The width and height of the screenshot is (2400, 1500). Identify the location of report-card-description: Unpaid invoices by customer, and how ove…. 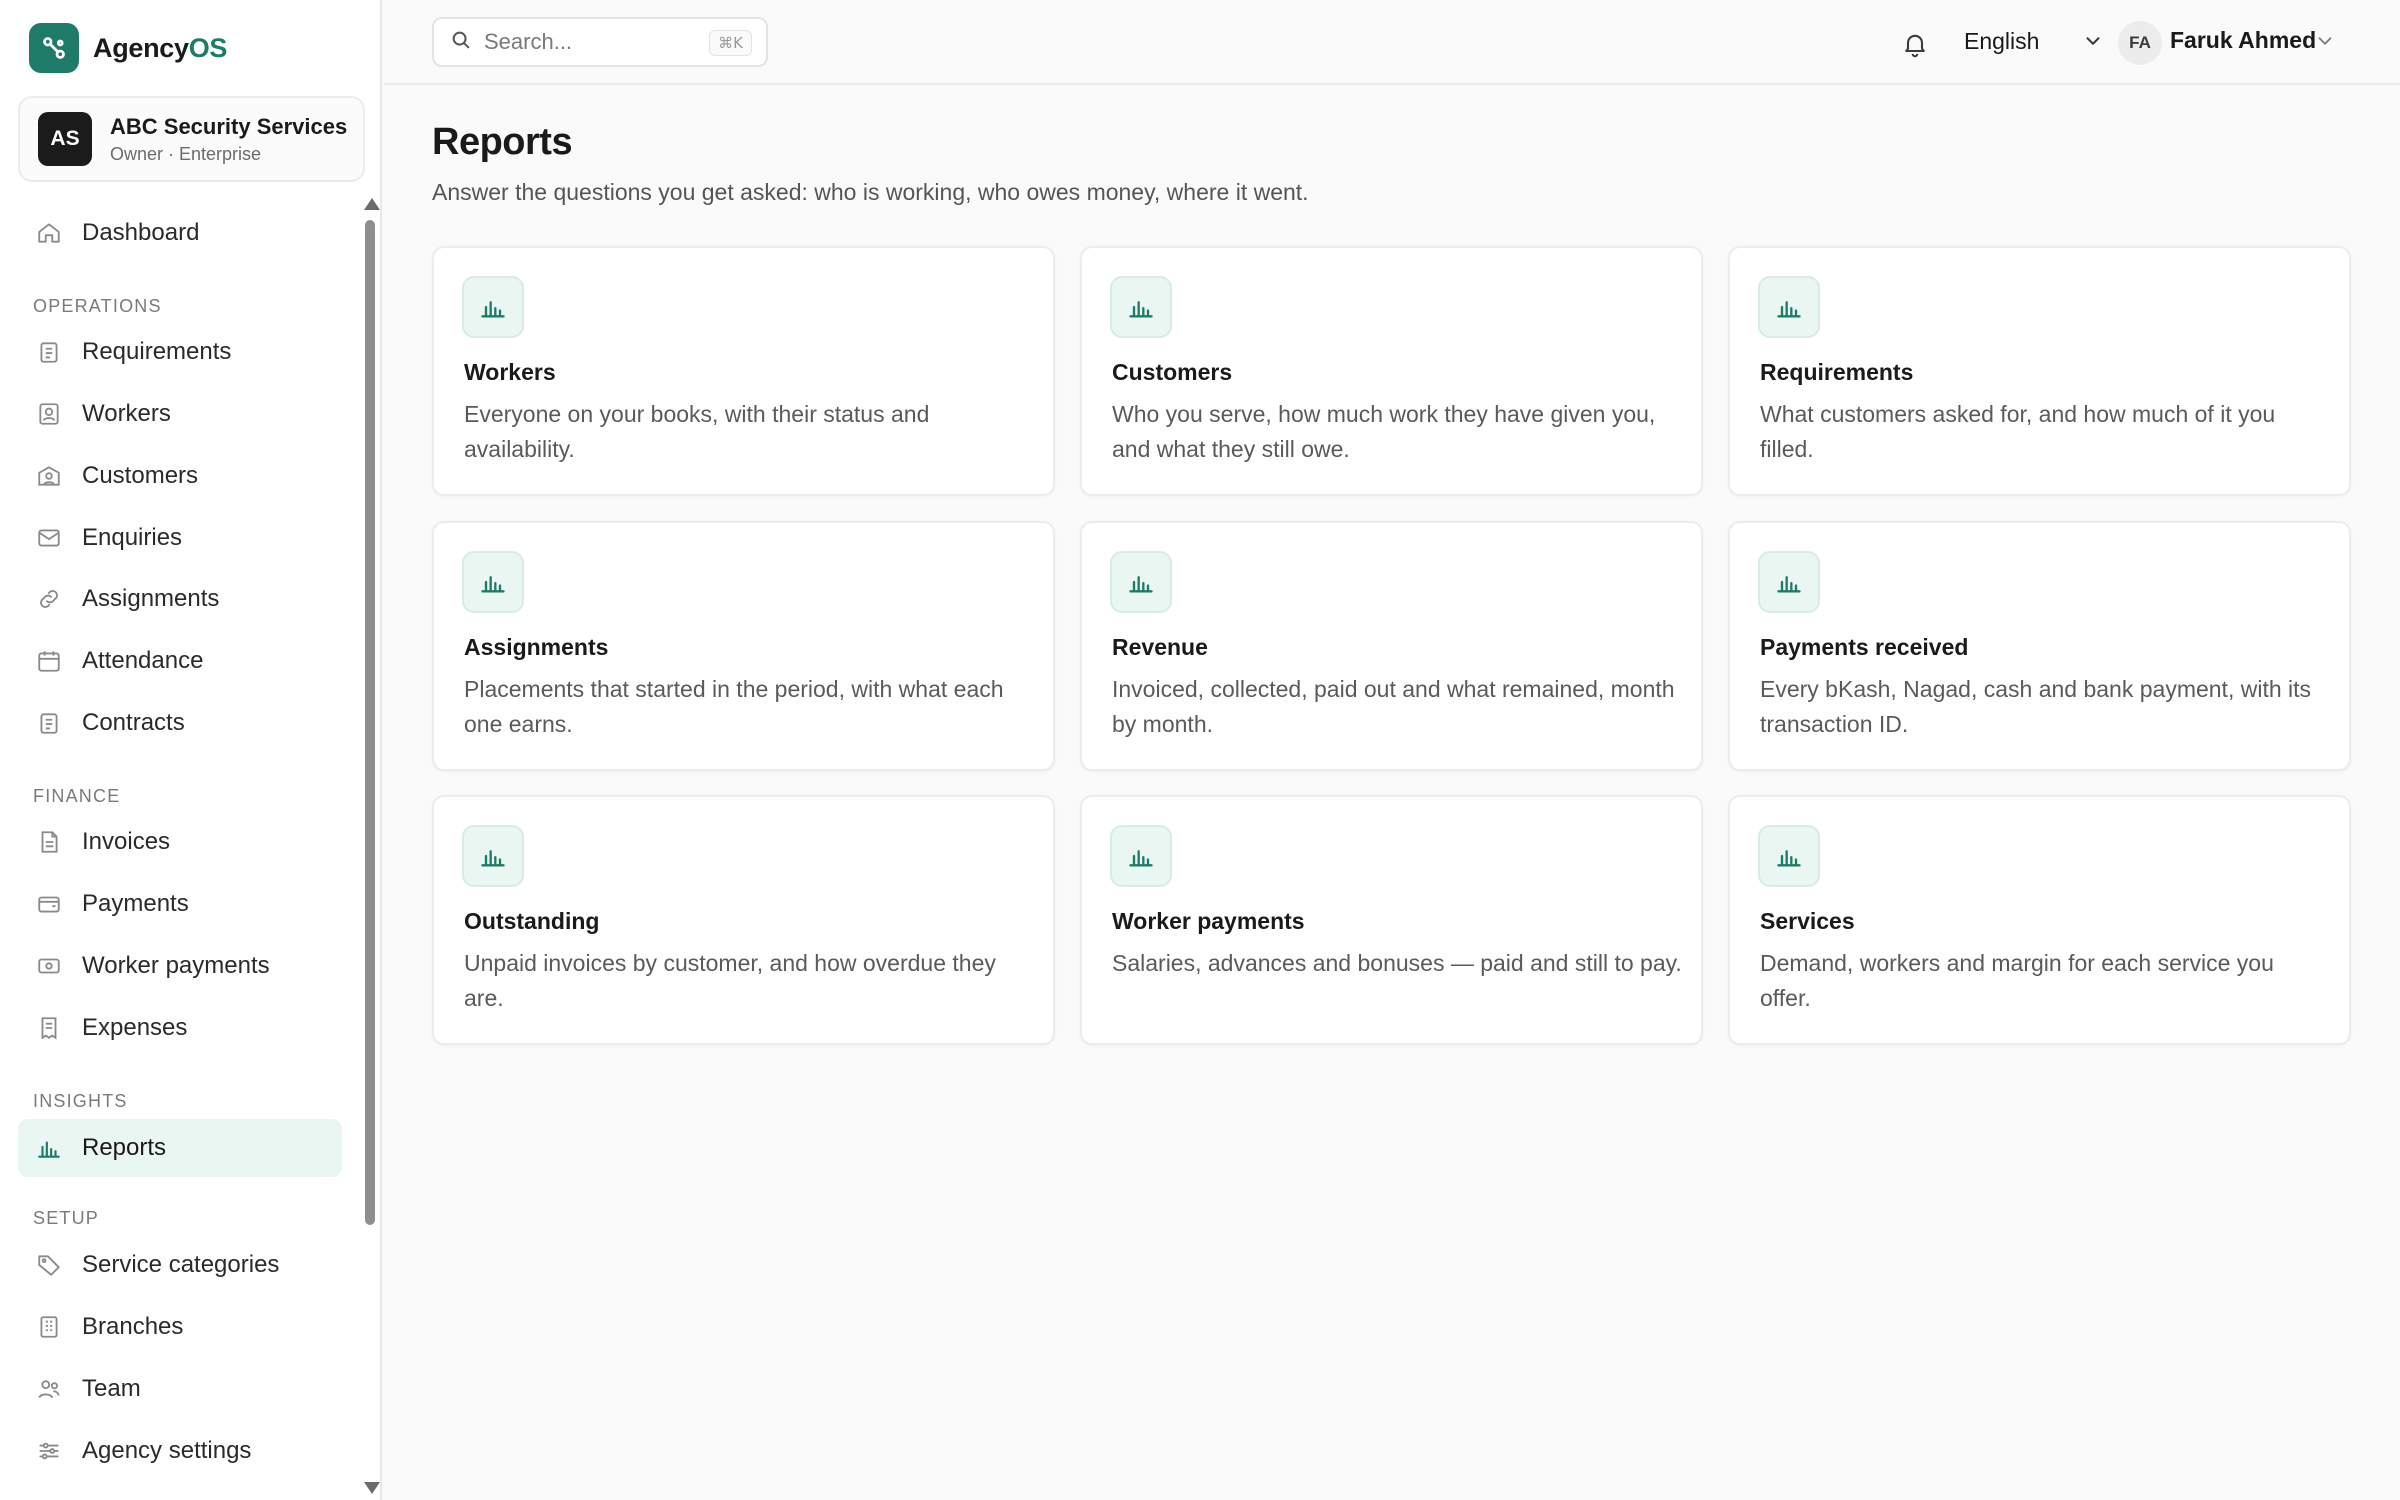
(730, 980).